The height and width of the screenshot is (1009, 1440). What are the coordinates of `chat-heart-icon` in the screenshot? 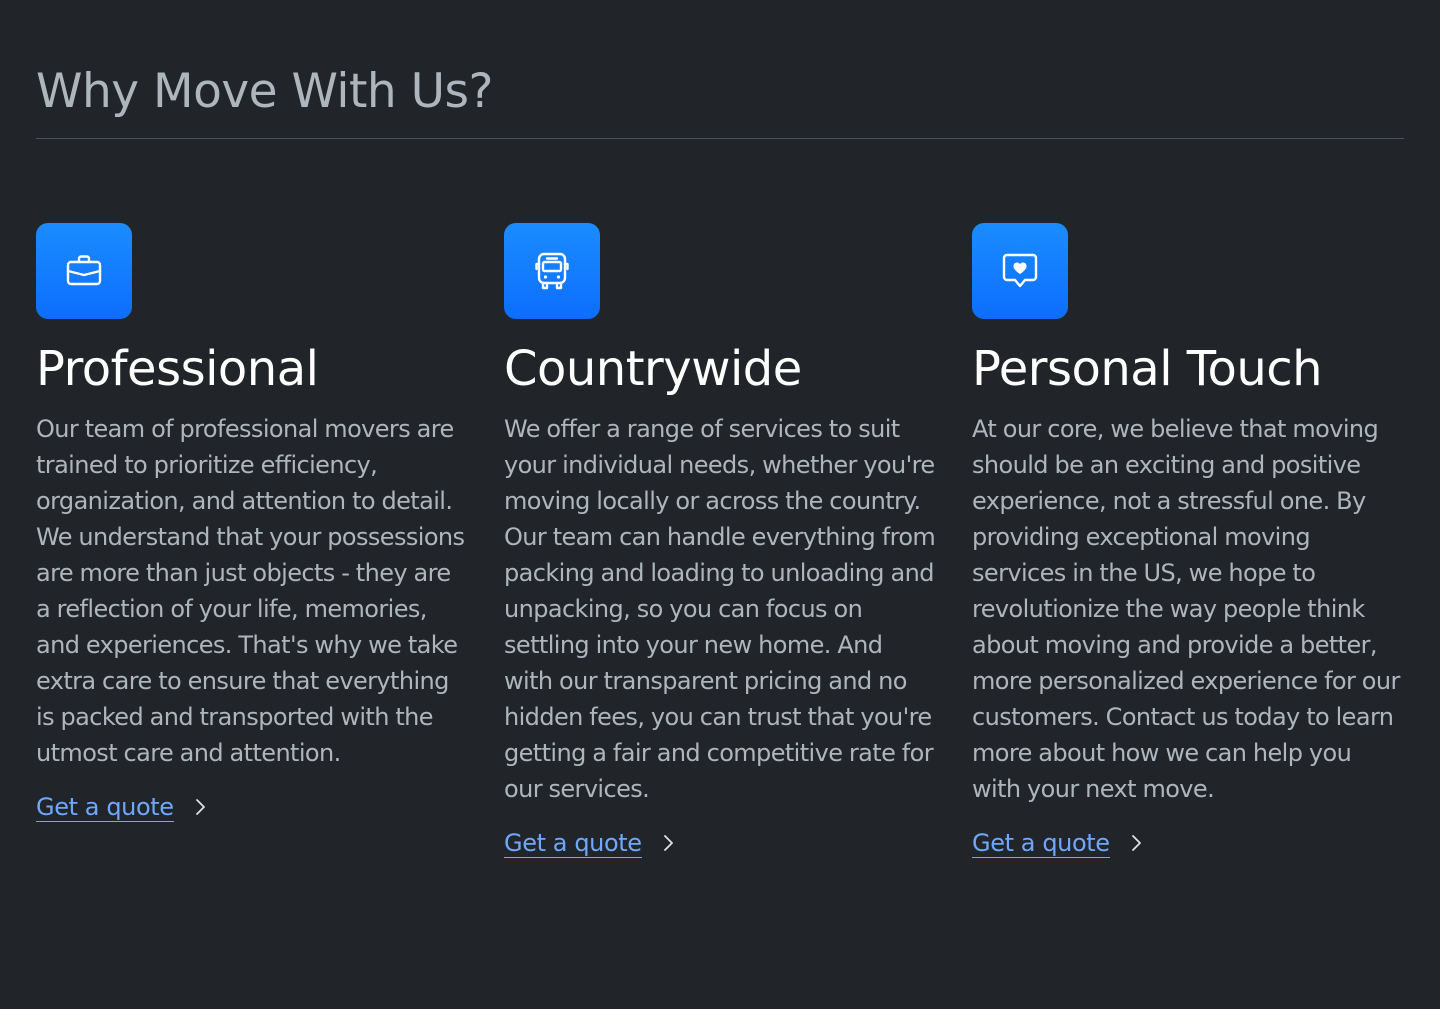 It's located at (1020, 270).